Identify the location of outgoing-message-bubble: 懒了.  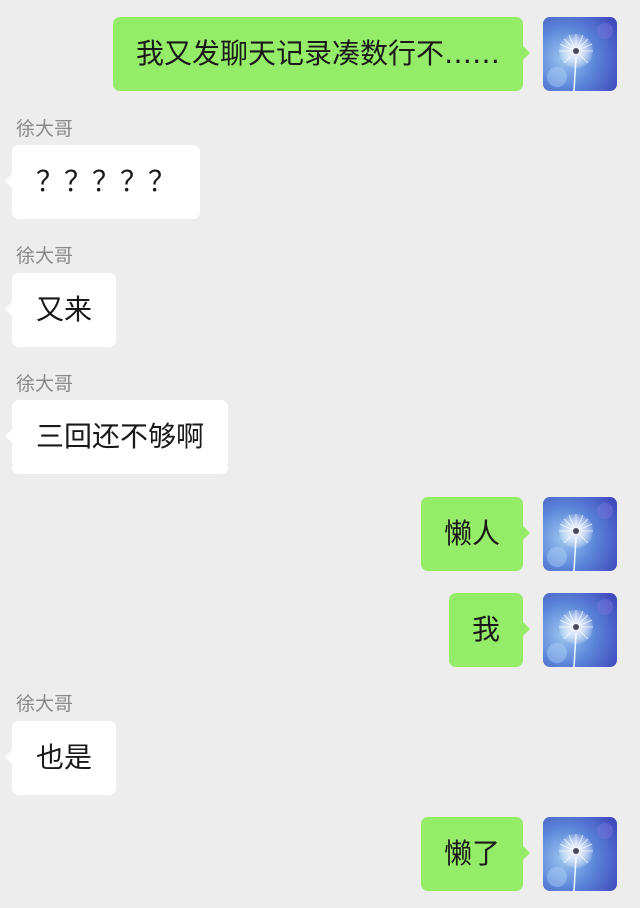
(475, 854).